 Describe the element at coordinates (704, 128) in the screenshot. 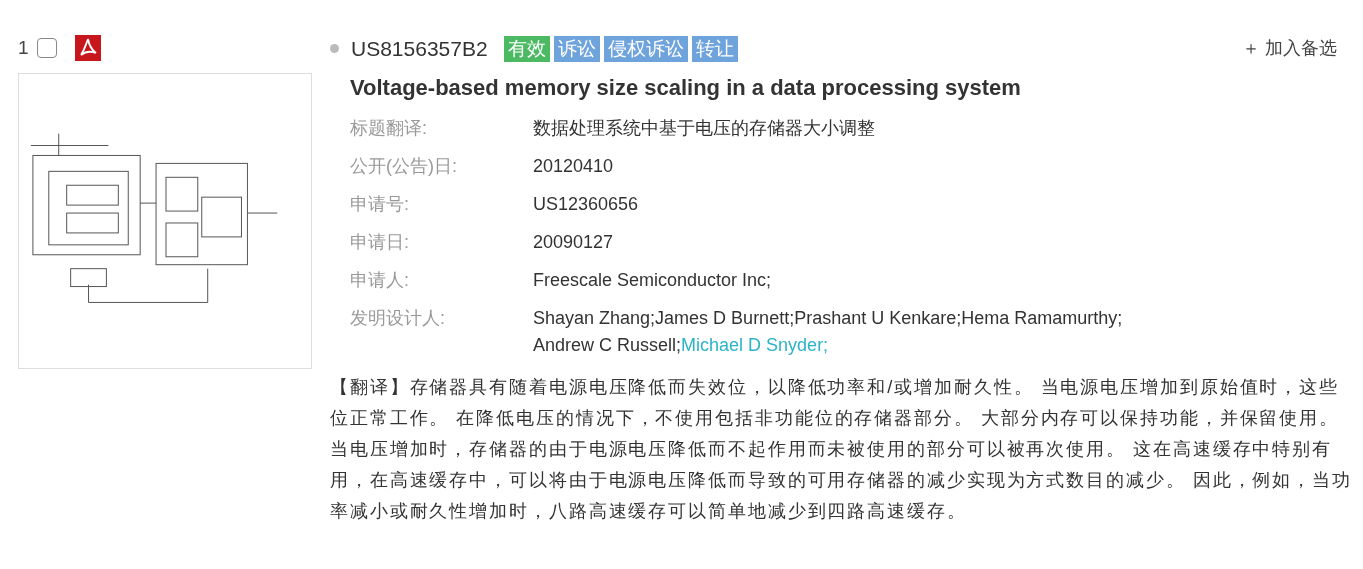

I see `field-value: 数据处理系统中基于电压的存储器大小调整` at that location.